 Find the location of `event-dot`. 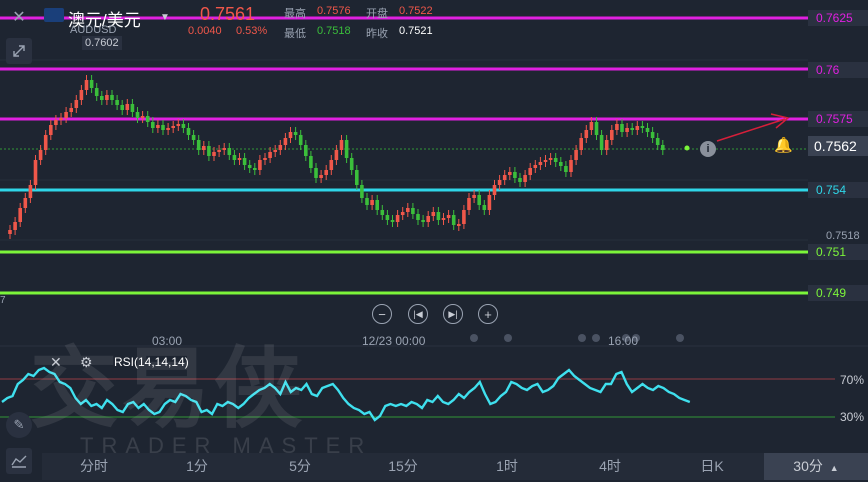

event-dot is located at coordinates (474, 338).